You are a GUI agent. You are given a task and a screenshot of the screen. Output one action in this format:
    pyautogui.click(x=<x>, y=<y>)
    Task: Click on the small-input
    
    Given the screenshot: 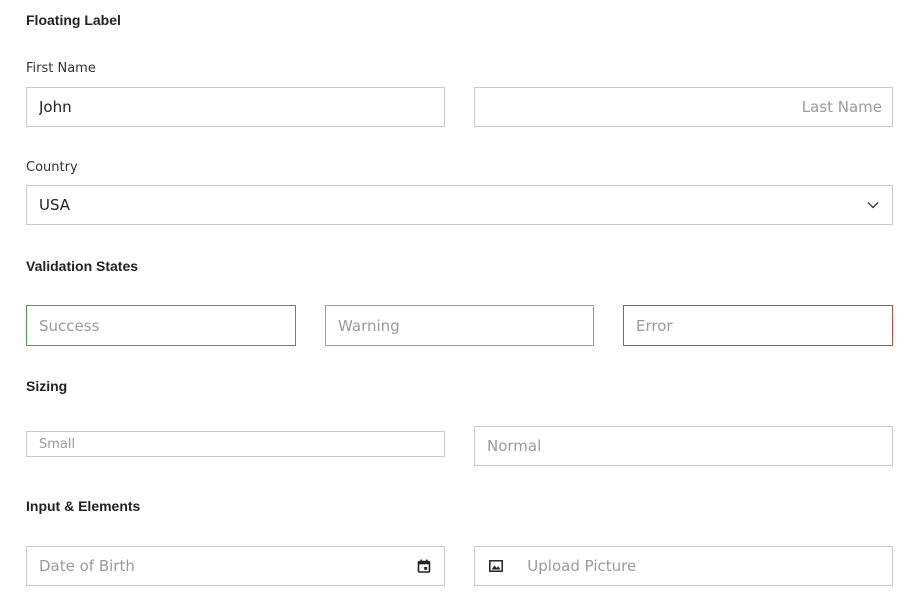 What is the action you would take?
    pyautogui.click(x=235, y=444)
    